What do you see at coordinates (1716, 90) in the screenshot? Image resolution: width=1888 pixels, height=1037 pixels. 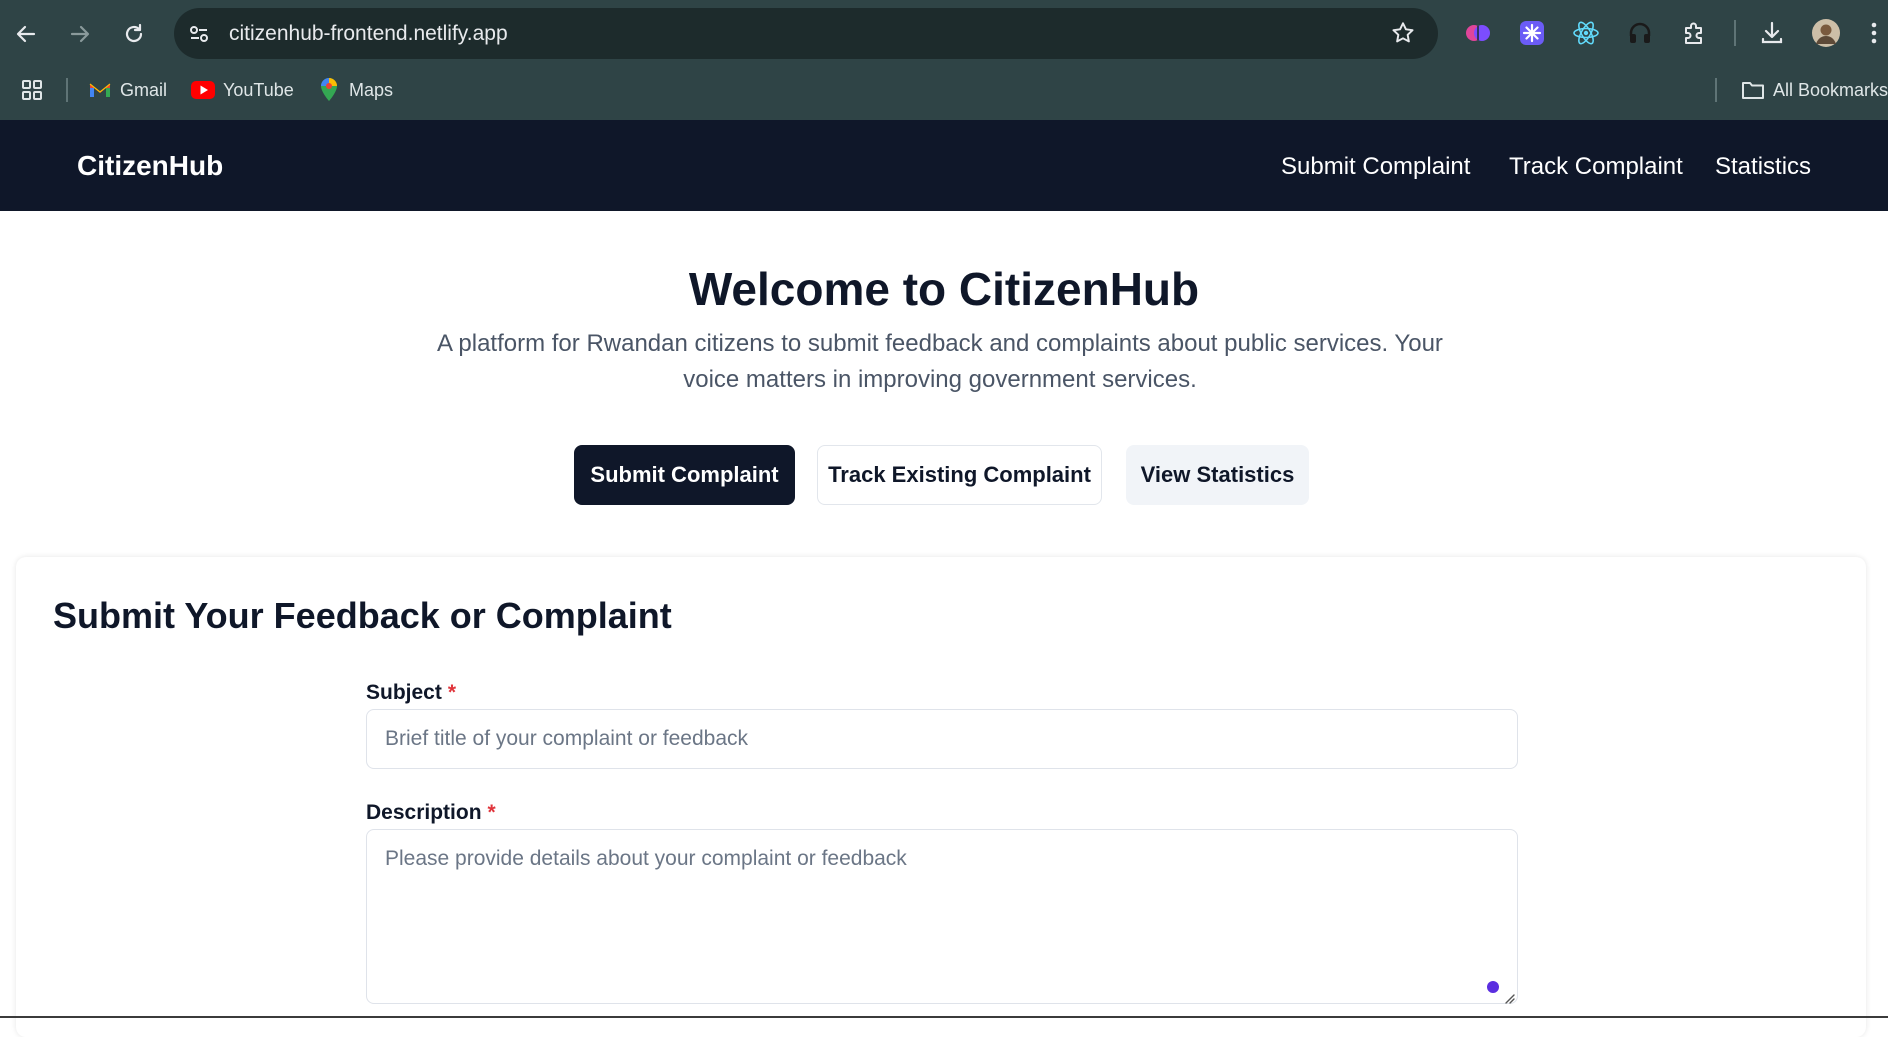 I see `bookmarks-right-divider` at bounding box center [1716, 90].